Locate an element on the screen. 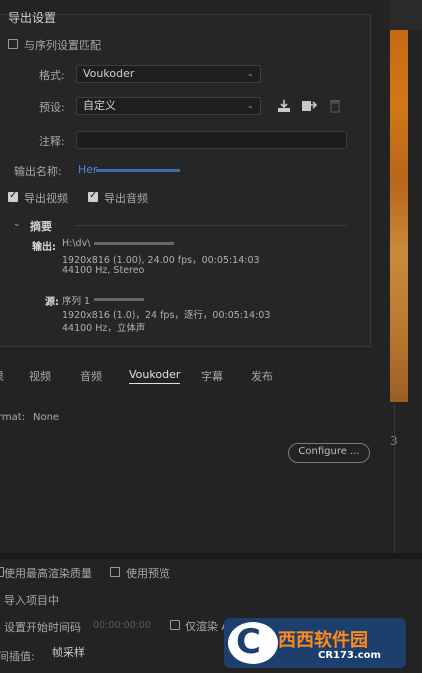  source-name-blur is located at coordinates (119, 299).